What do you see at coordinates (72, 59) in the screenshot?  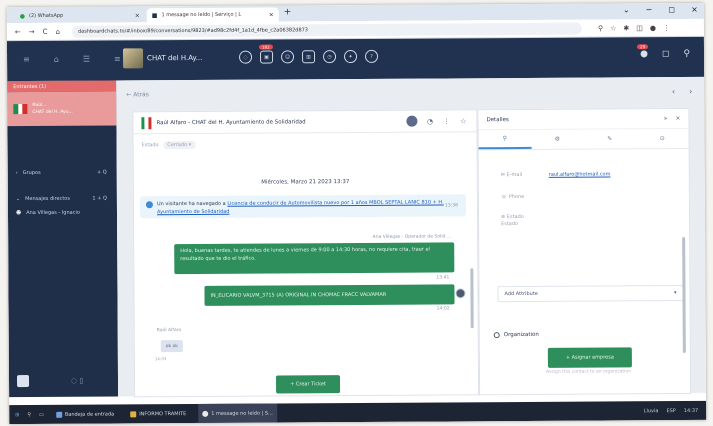 I see `header-left-icons: ≡ ⌂ ☰ ≡` at bounding box center [72, 59].